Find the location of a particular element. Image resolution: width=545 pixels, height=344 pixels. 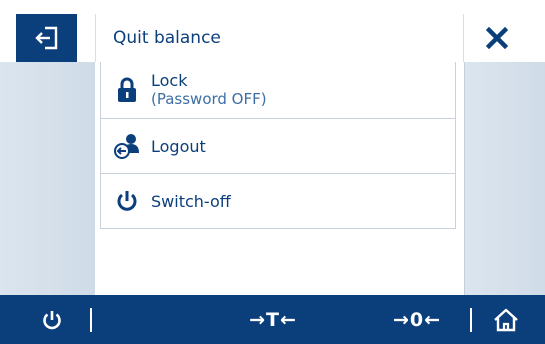

home-button is located at coordinates (506, 319).